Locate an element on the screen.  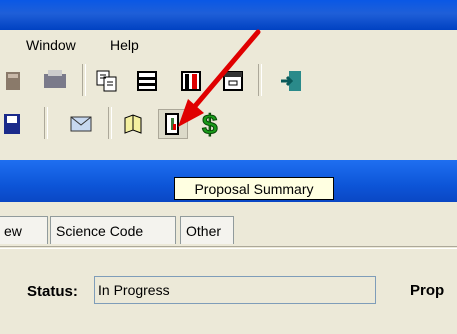
menu-help: Help is located at coordinates (124, 45).